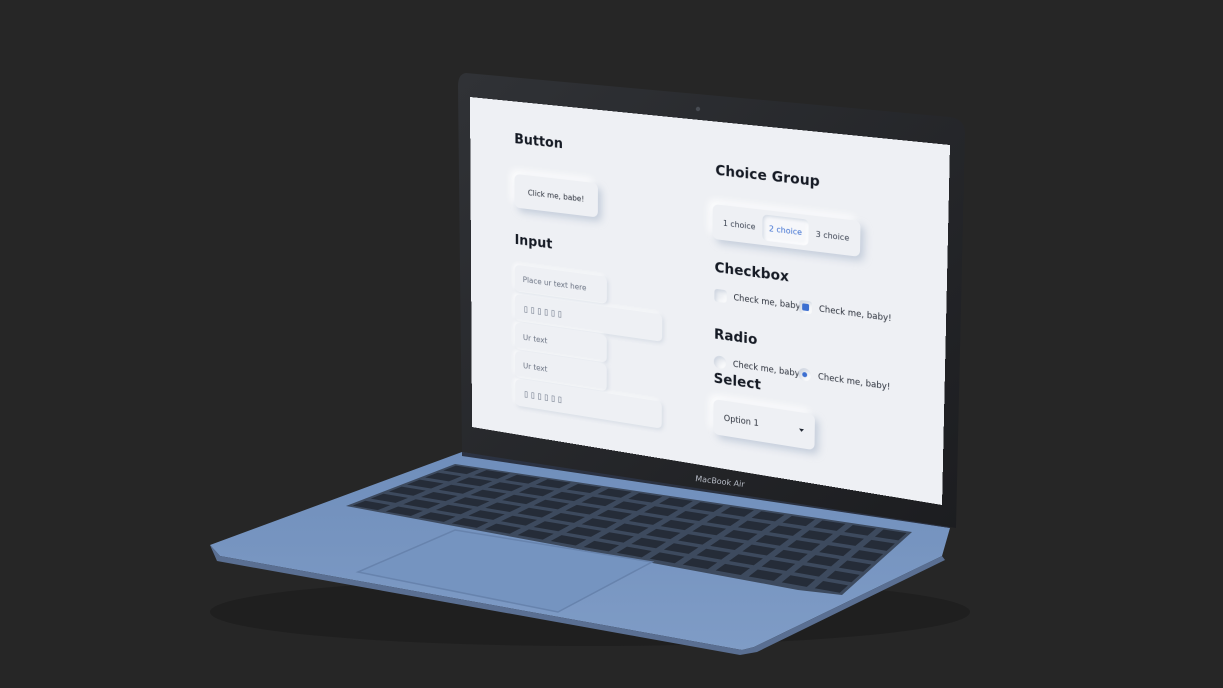  What do you see at coordinates (801, 430) in the screenshot?
I see `caret-down-icon` at bounding box center [801, 430].